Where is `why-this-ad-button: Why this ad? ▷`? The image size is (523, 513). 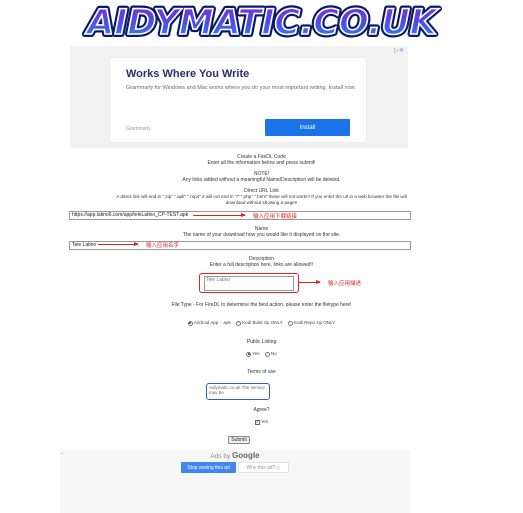
why-this-ad-button: Why this ad? ▷ is located at coordinates (263, 467).